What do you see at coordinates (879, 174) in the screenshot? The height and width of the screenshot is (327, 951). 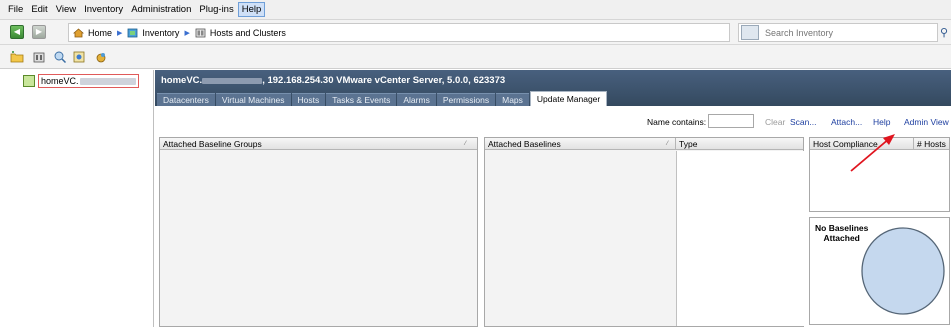 I see `host-compliance-panel: Host Compliance # Hosts` at bounding box center [879, 174].